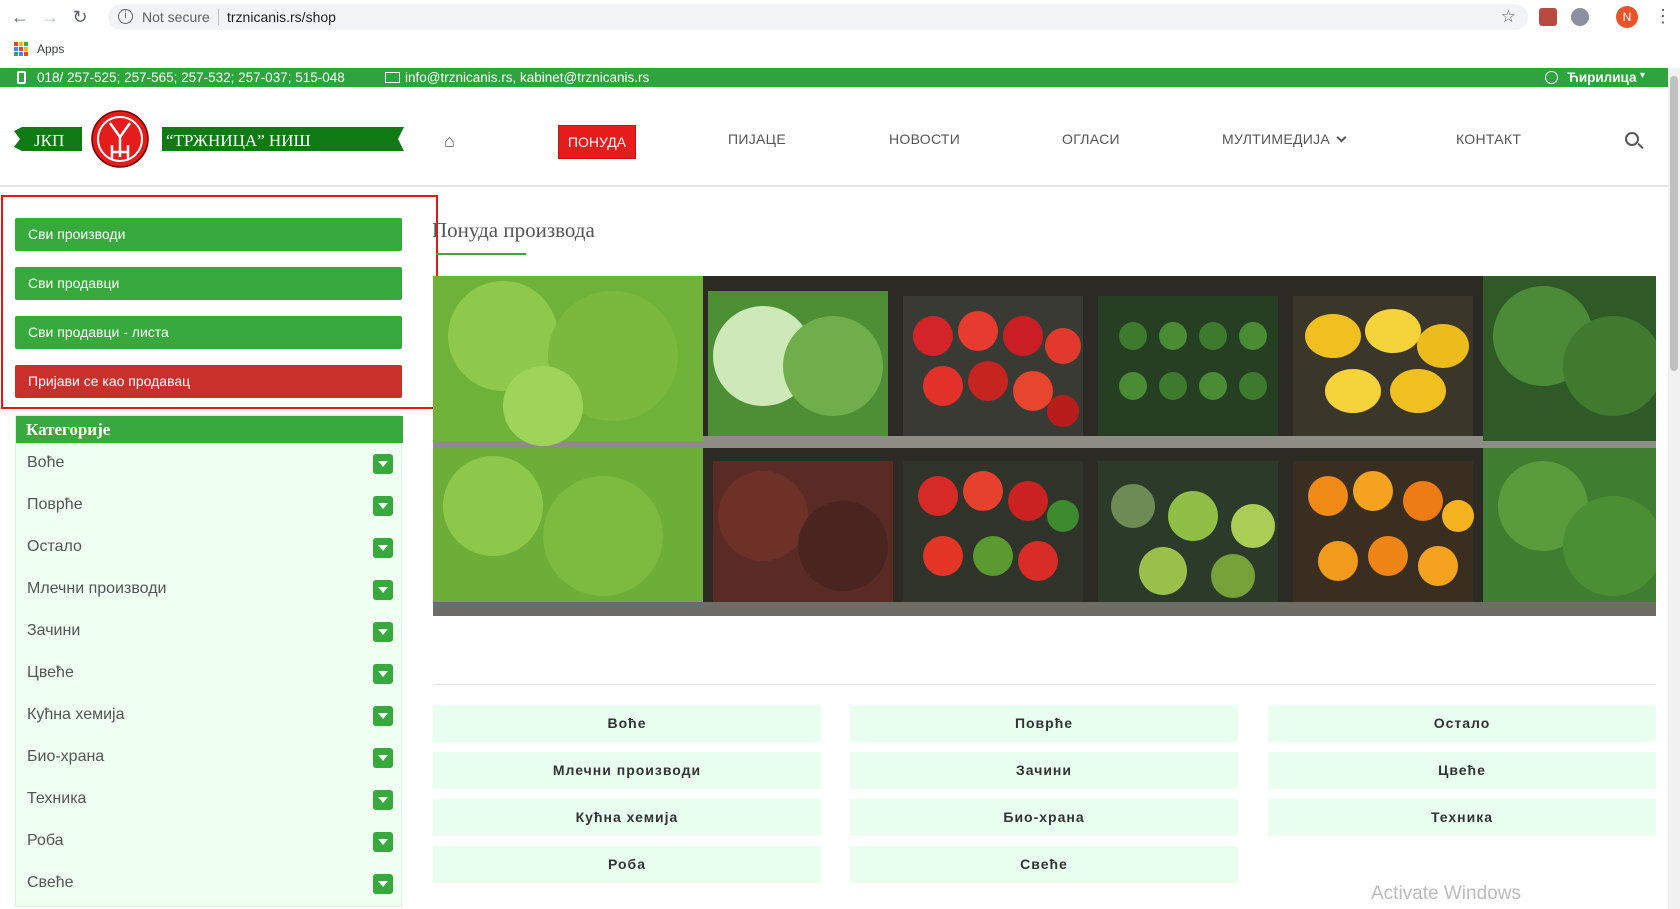 The width and height of the screenshot is (1680, 909). I want to click on category-label: Кућна хемија, so click(76, 715).